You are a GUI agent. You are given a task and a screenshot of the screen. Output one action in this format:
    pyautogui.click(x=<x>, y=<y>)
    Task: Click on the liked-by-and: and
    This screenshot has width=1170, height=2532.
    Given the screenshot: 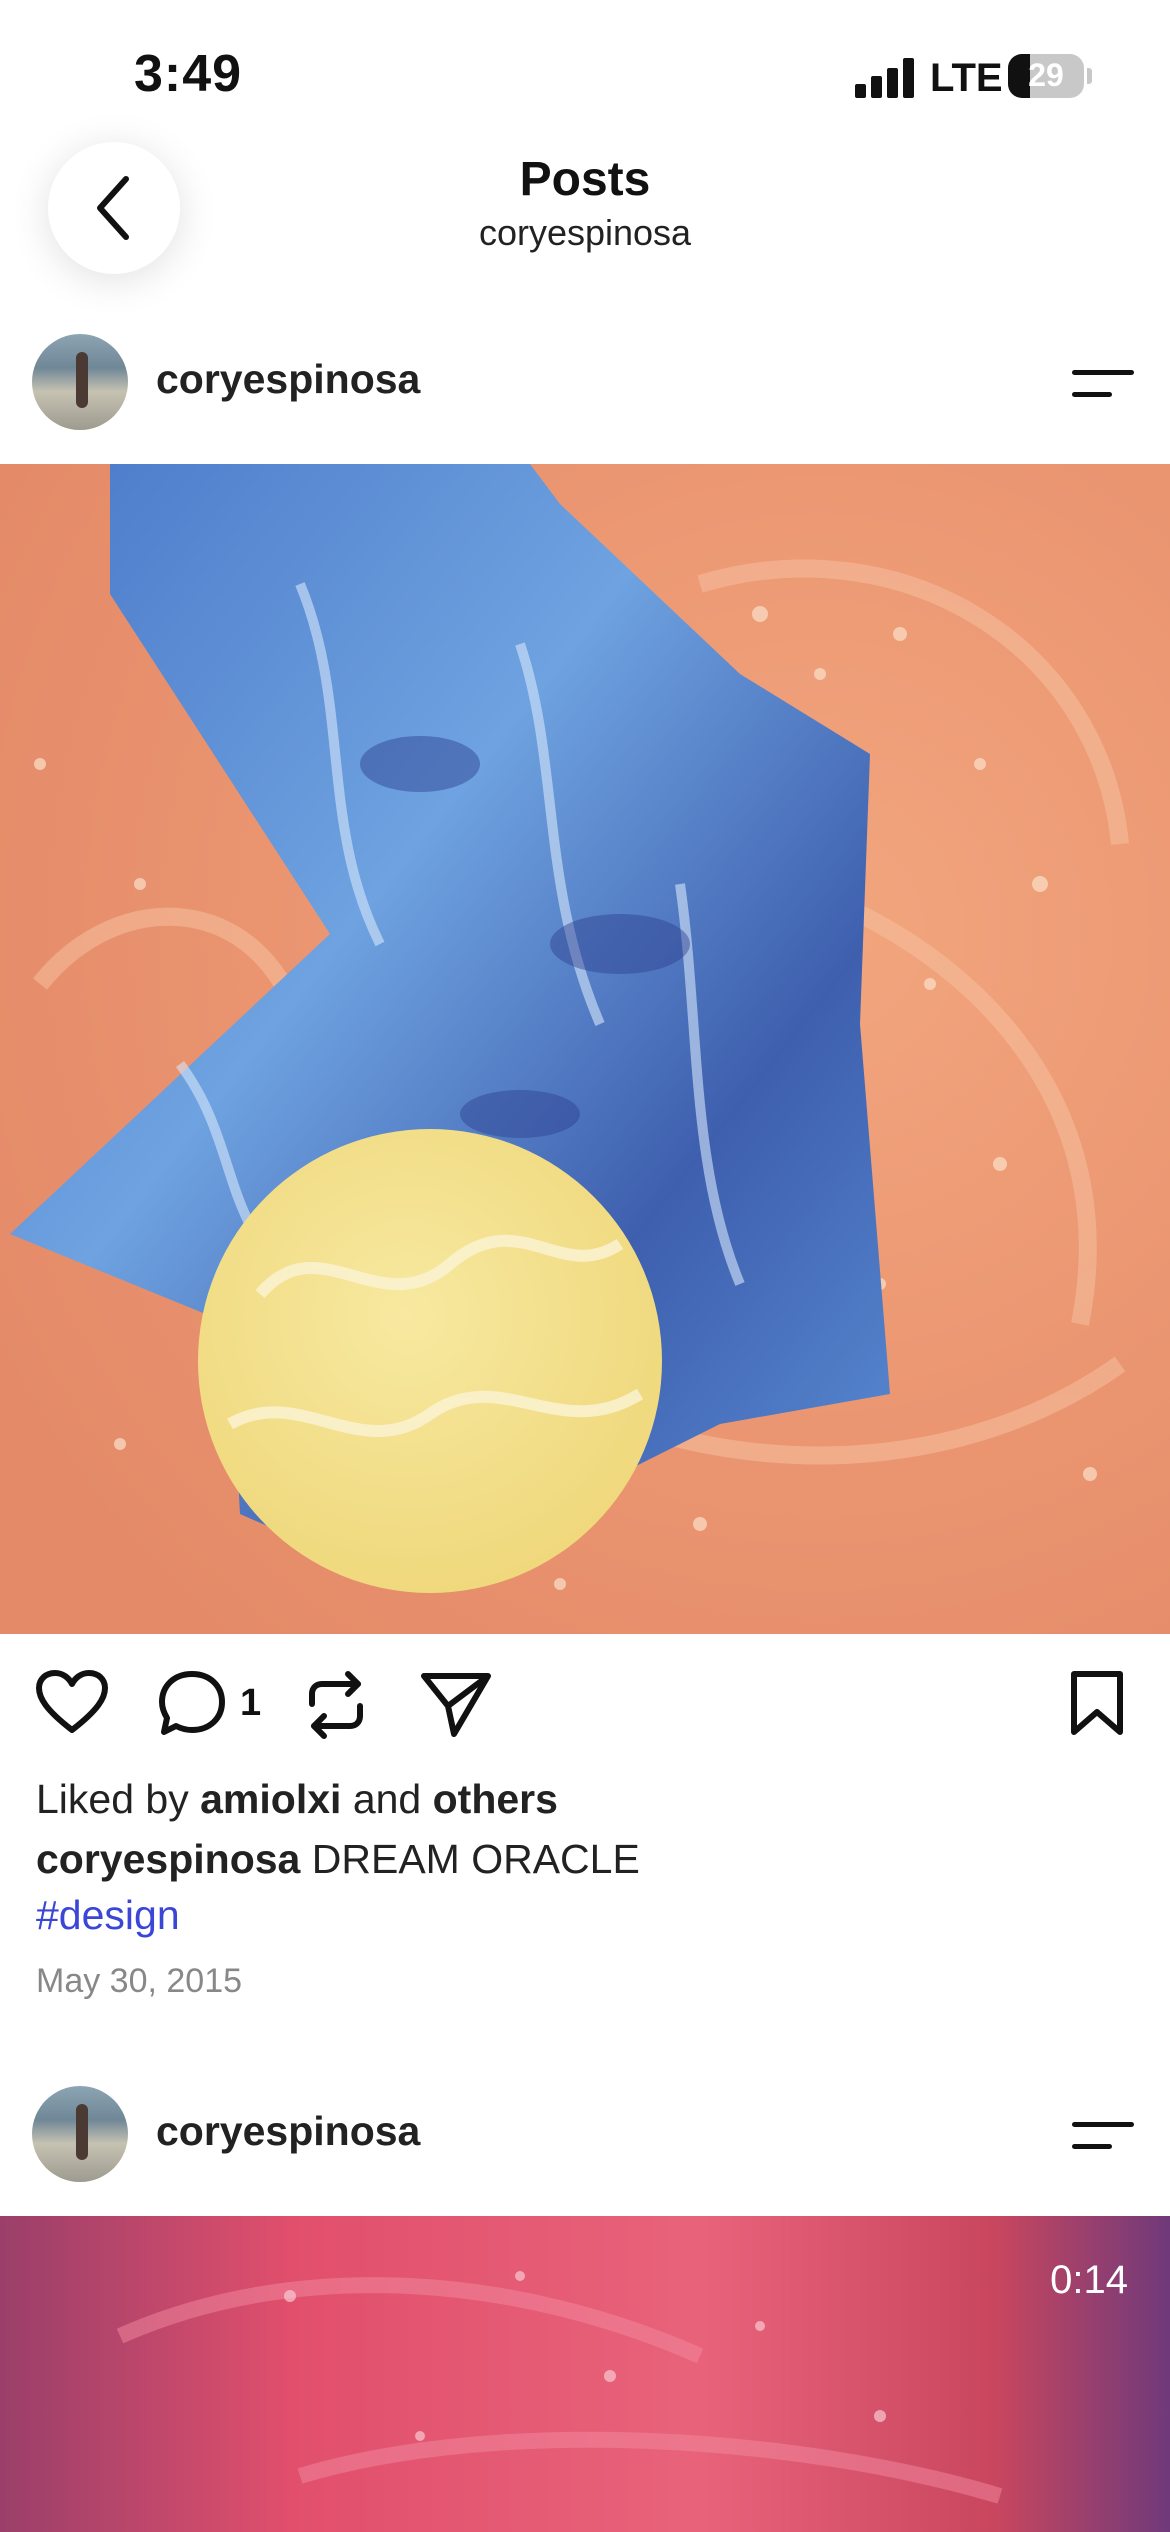 What is the action you would take?
    pyautogui.click(x=387, y=1799)
    